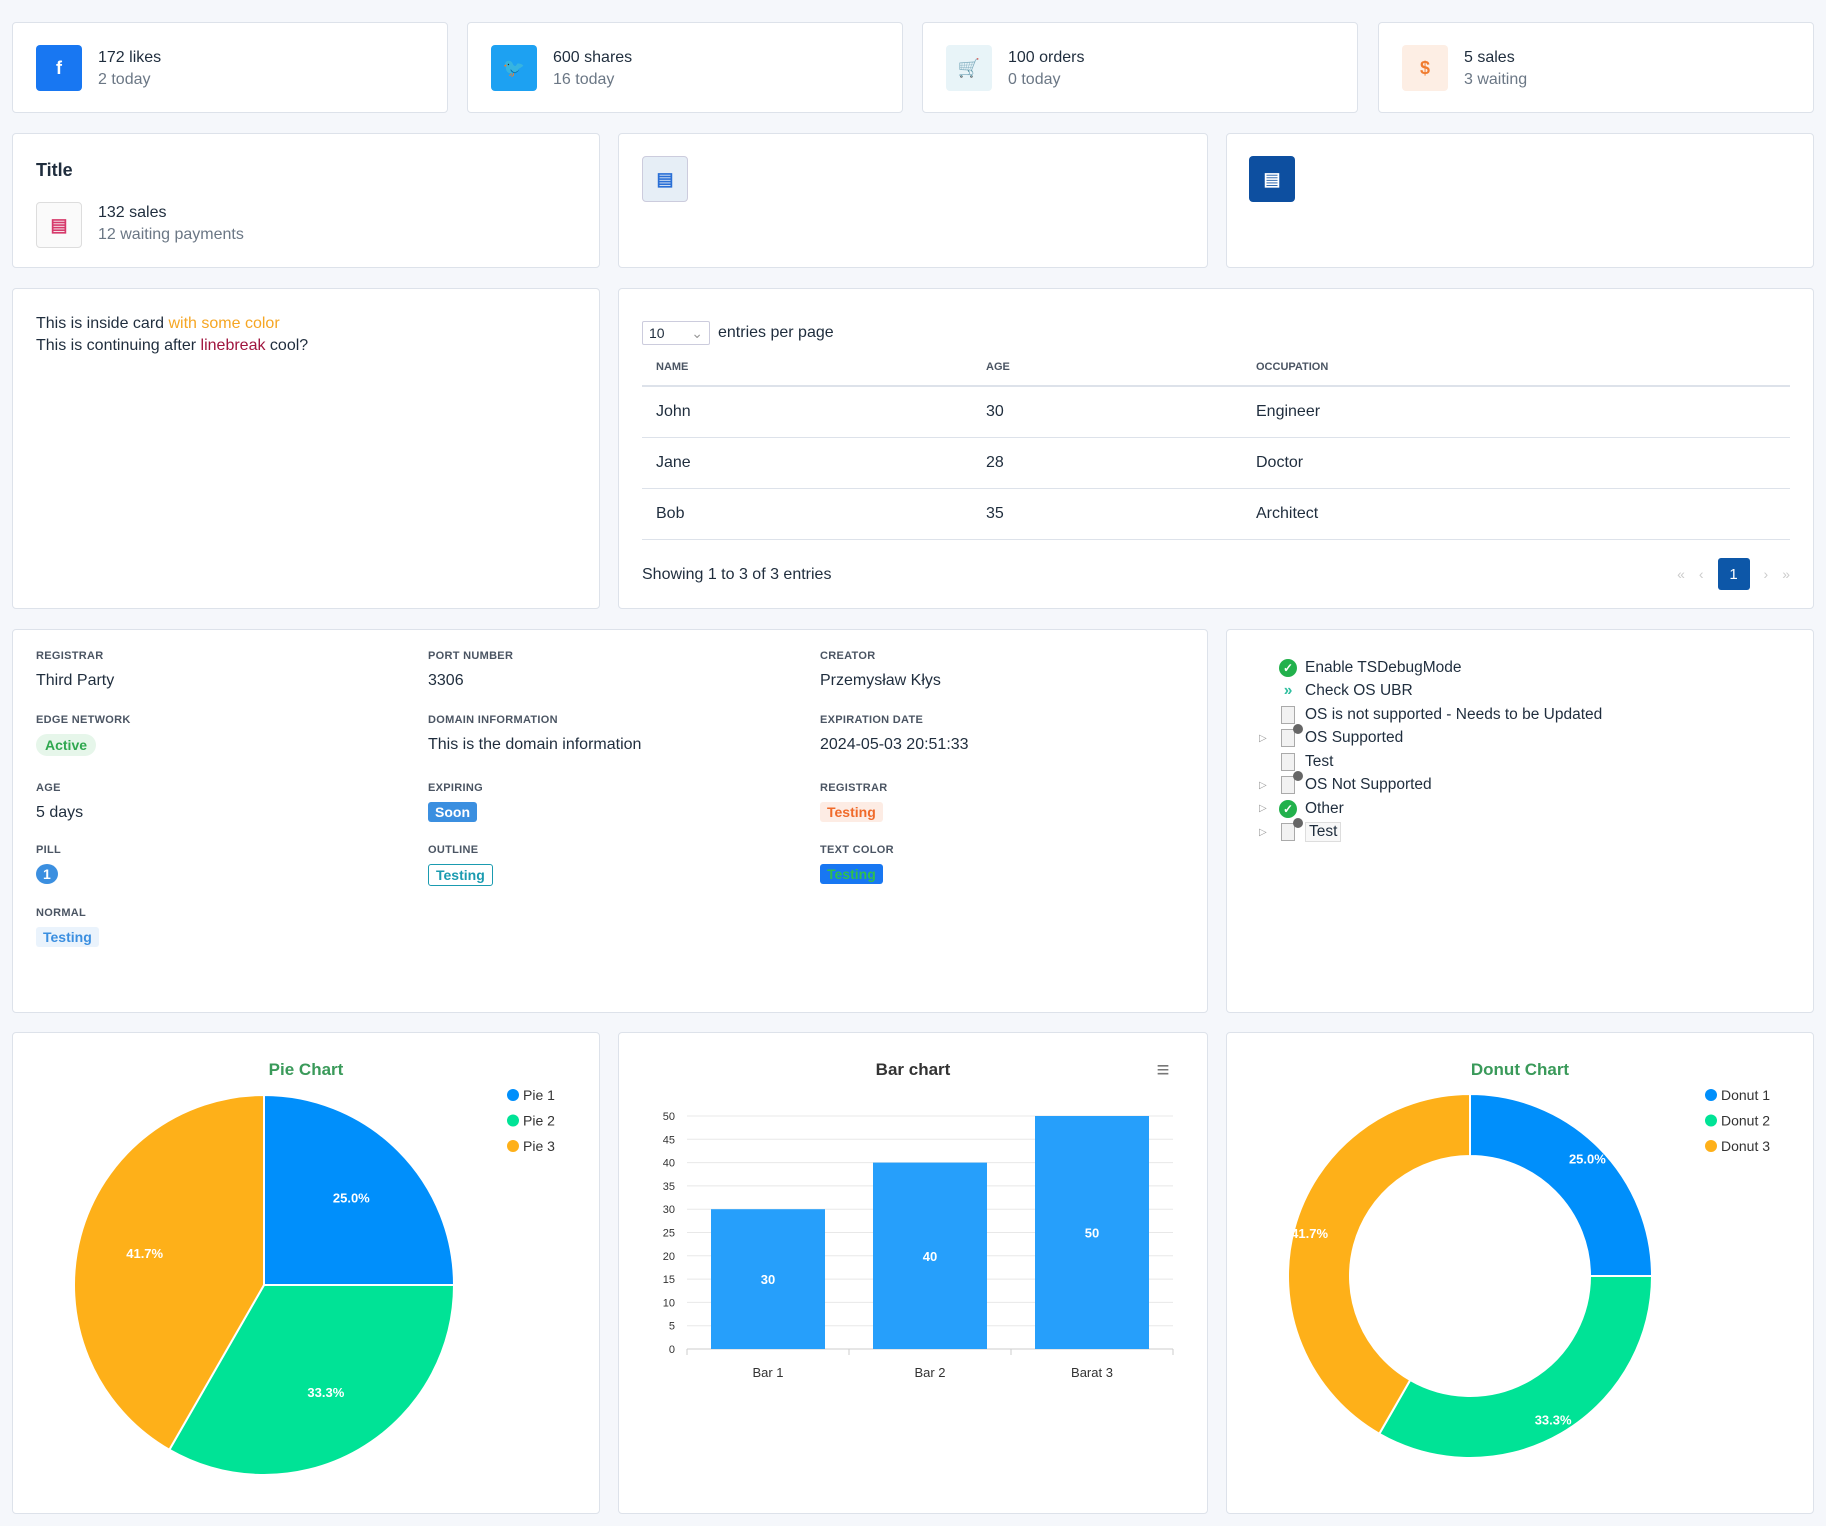  Describe the element at coordinates (894, 744) in the screenshot. I see `detail-value: 2024-05-03 20:51:33` at that location.